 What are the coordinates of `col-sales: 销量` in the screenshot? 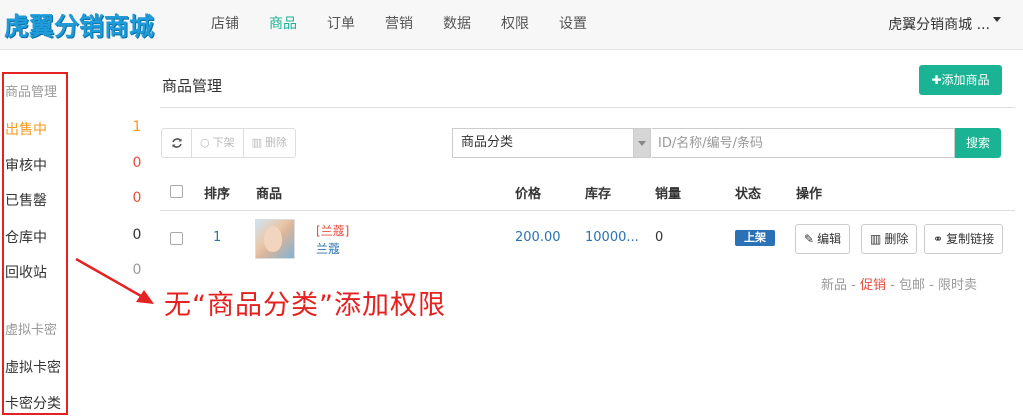 It's located at (668, 194).